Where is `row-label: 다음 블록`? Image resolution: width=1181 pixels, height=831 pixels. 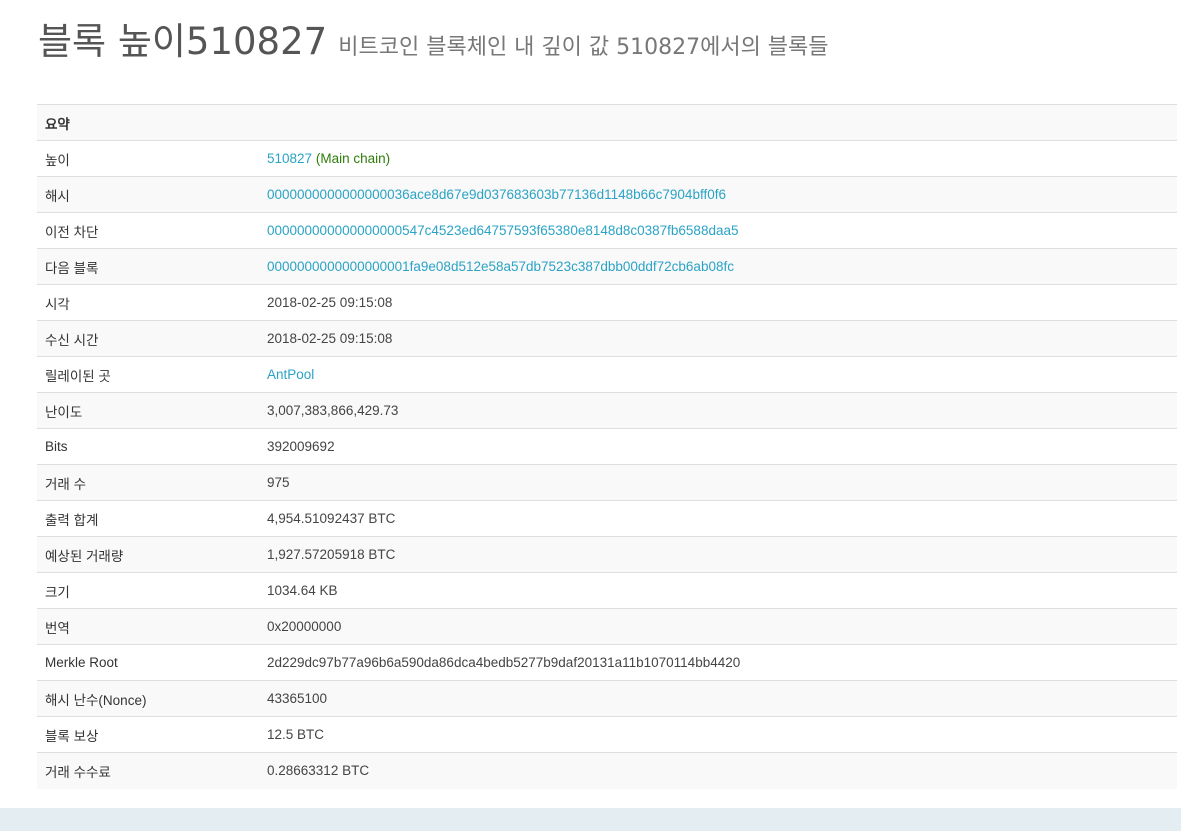 row-label: 다음 블록 is located at coordinates (148, 266).